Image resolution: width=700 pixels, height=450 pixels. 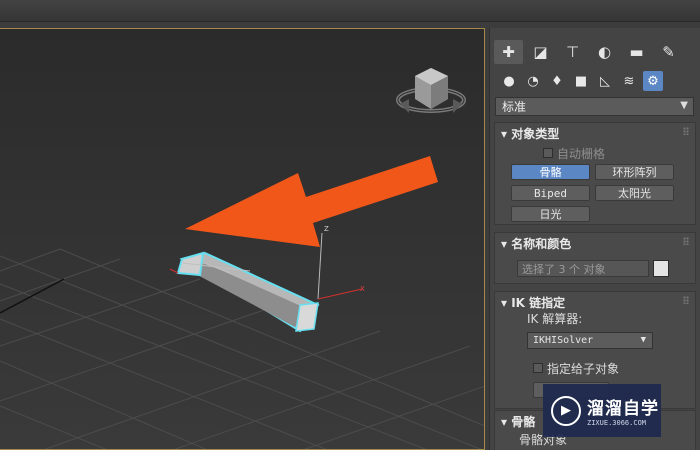 What do you see at coordinates (326, 229) in the screenshot?
I see `svg-text: Z` at bounding box center [326, 229].